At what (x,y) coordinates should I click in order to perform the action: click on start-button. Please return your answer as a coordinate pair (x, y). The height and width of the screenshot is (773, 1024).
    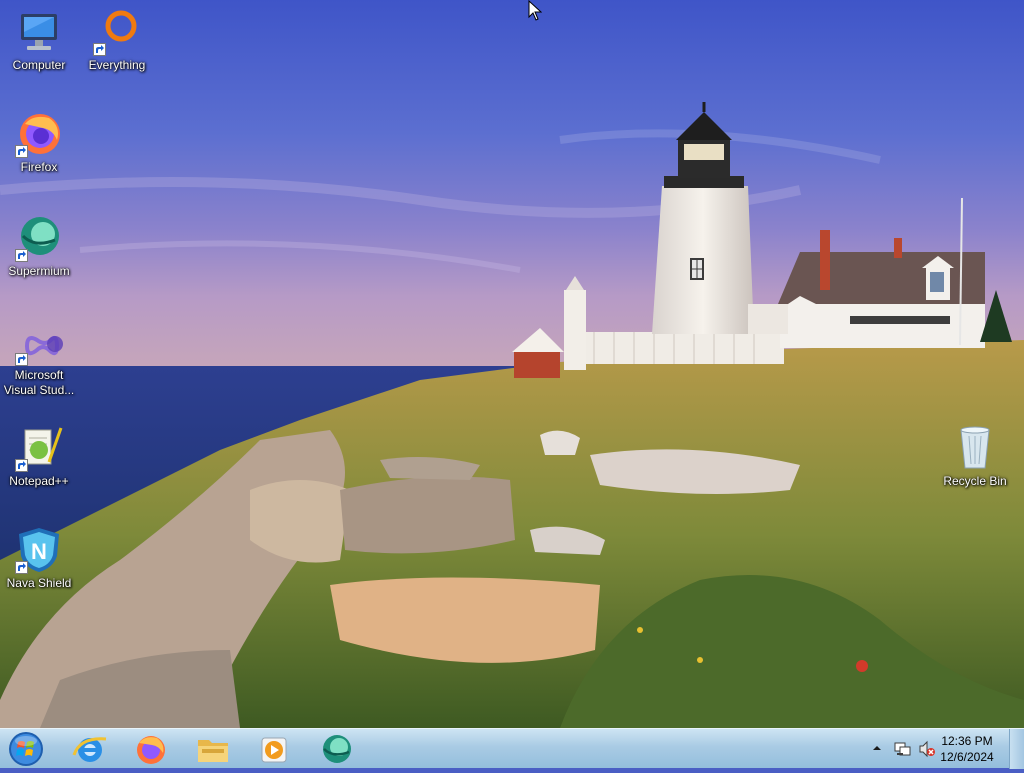
    Looking at the image, I should click on (26, 749).